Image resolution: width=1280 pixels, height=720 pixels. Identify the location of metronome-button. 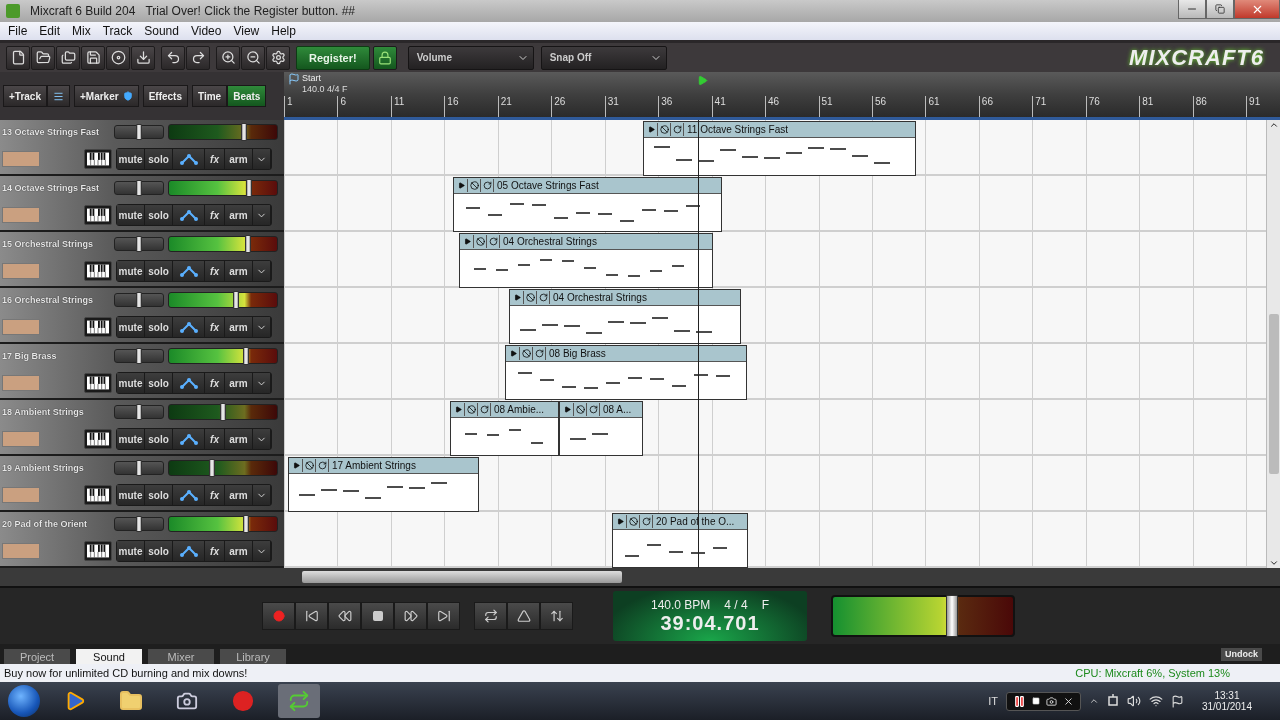
(523, 616).